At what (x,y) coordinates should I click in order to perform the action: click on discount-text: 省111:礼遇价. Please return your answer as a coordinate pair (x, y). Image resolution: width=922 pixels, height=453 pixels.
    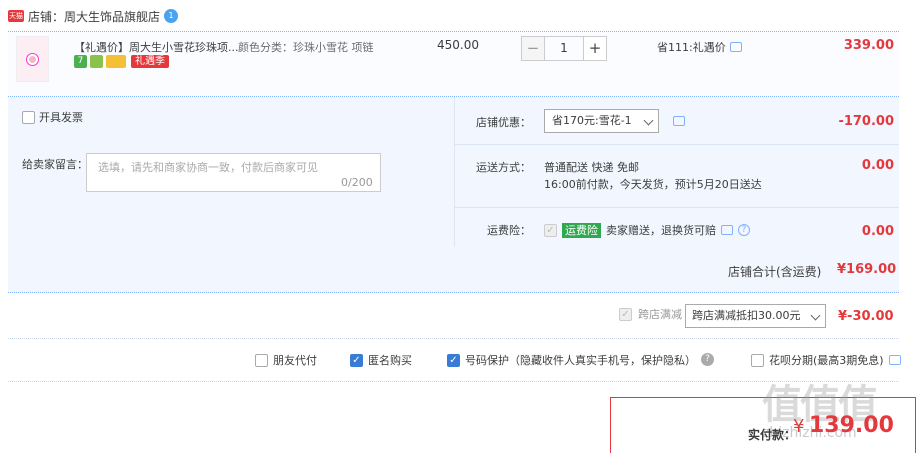
    Looking at the image, I should click on (691, 47).